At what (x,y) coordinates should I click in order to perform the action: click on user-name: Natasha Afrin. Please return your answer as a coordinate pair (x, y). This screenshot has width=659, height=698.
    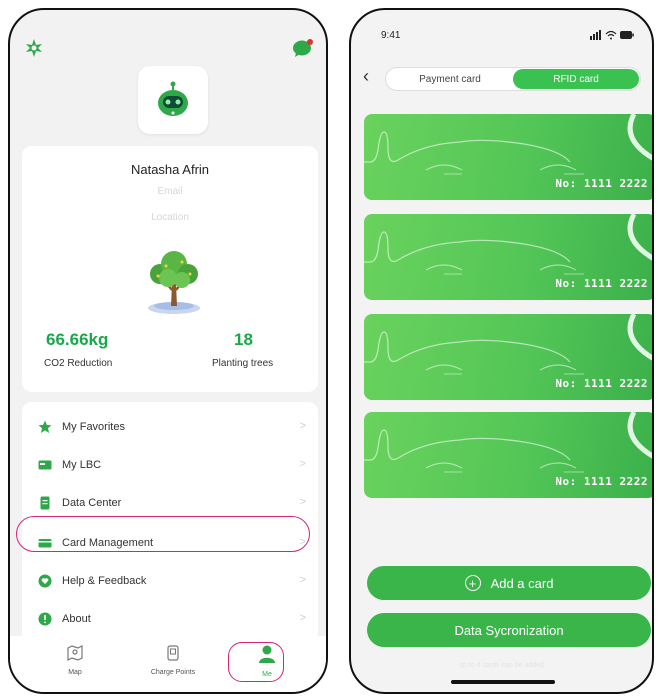
    Looking at the image, I should click on (170, 169).